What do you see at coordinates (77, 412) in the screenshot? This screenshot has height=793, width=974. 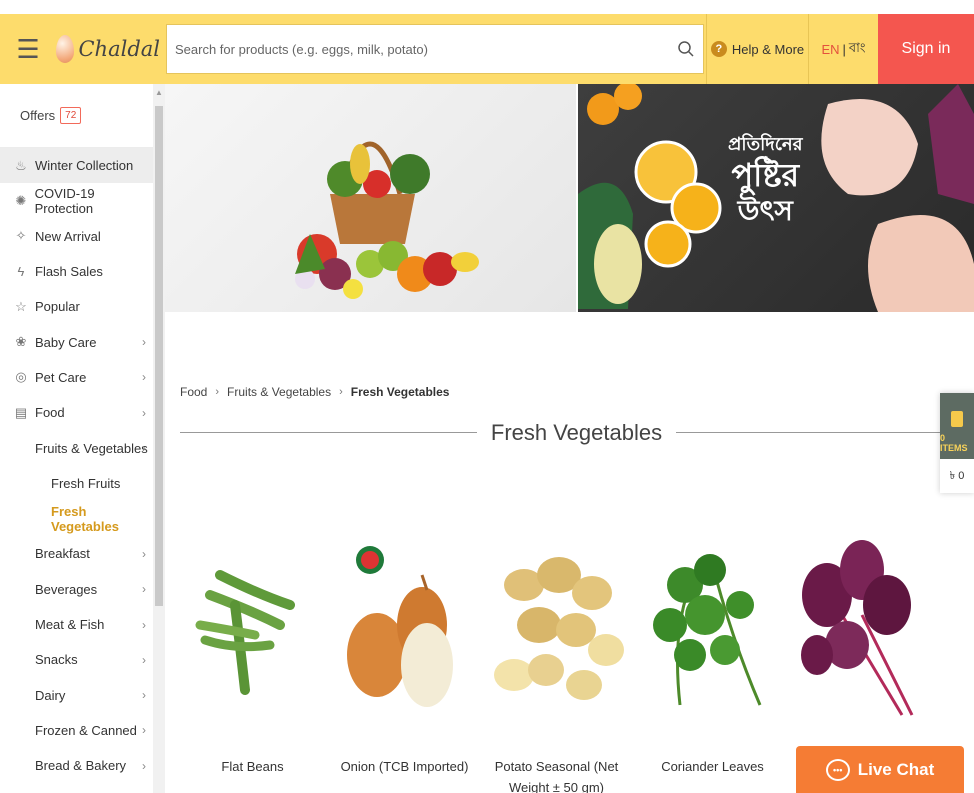 I see `sidebar-item-food: ▤ Food ›` at bounding box center [77, 412].